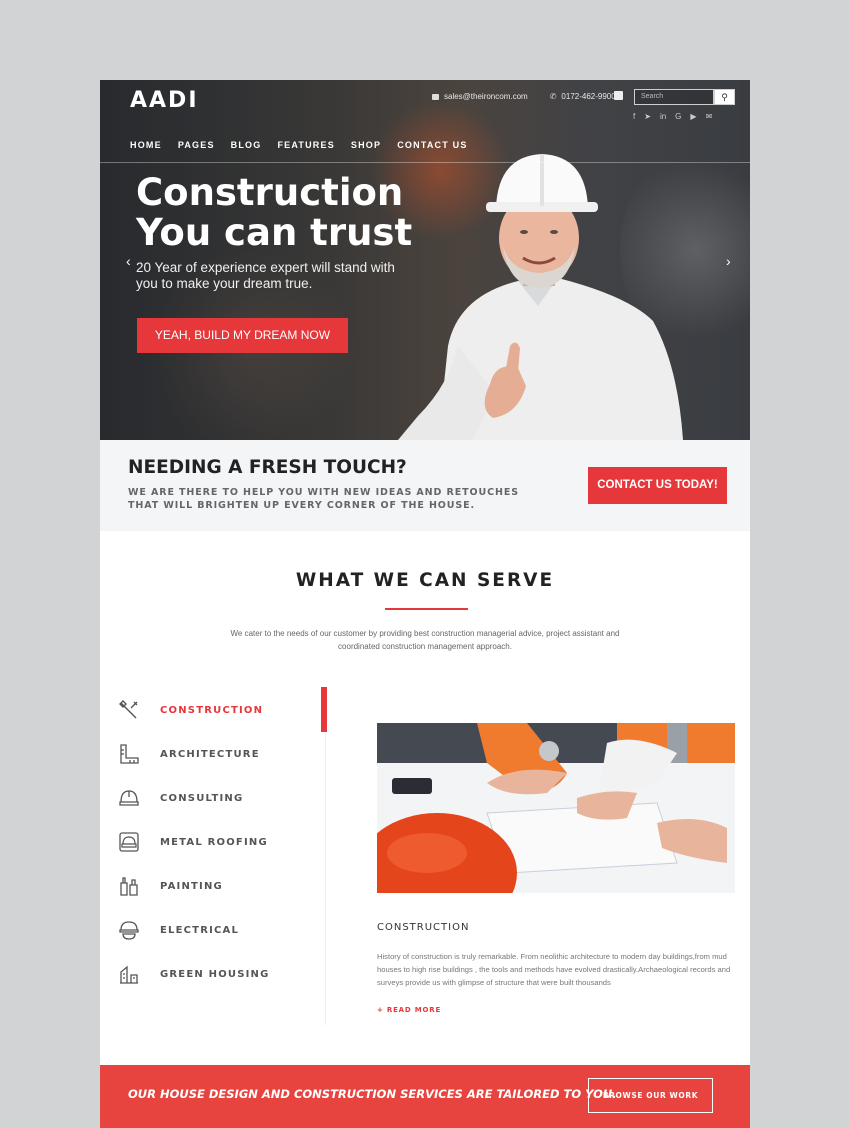  What do you see at coordinates (146, 145) in the screenshot?
I see `nav-home: HOME` at bounding box center [146, 145].